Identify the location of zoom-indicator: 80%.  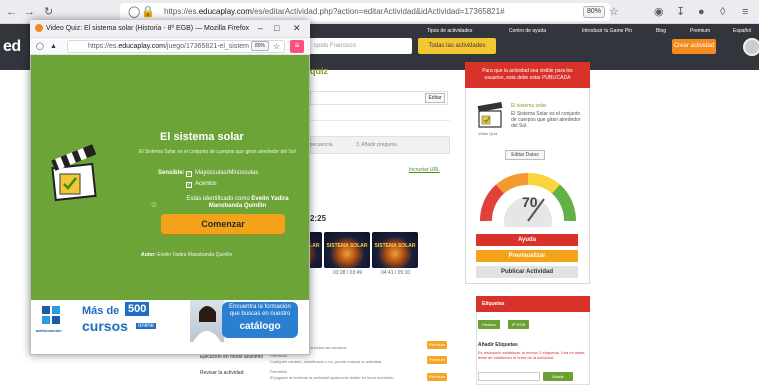
(594, 12).